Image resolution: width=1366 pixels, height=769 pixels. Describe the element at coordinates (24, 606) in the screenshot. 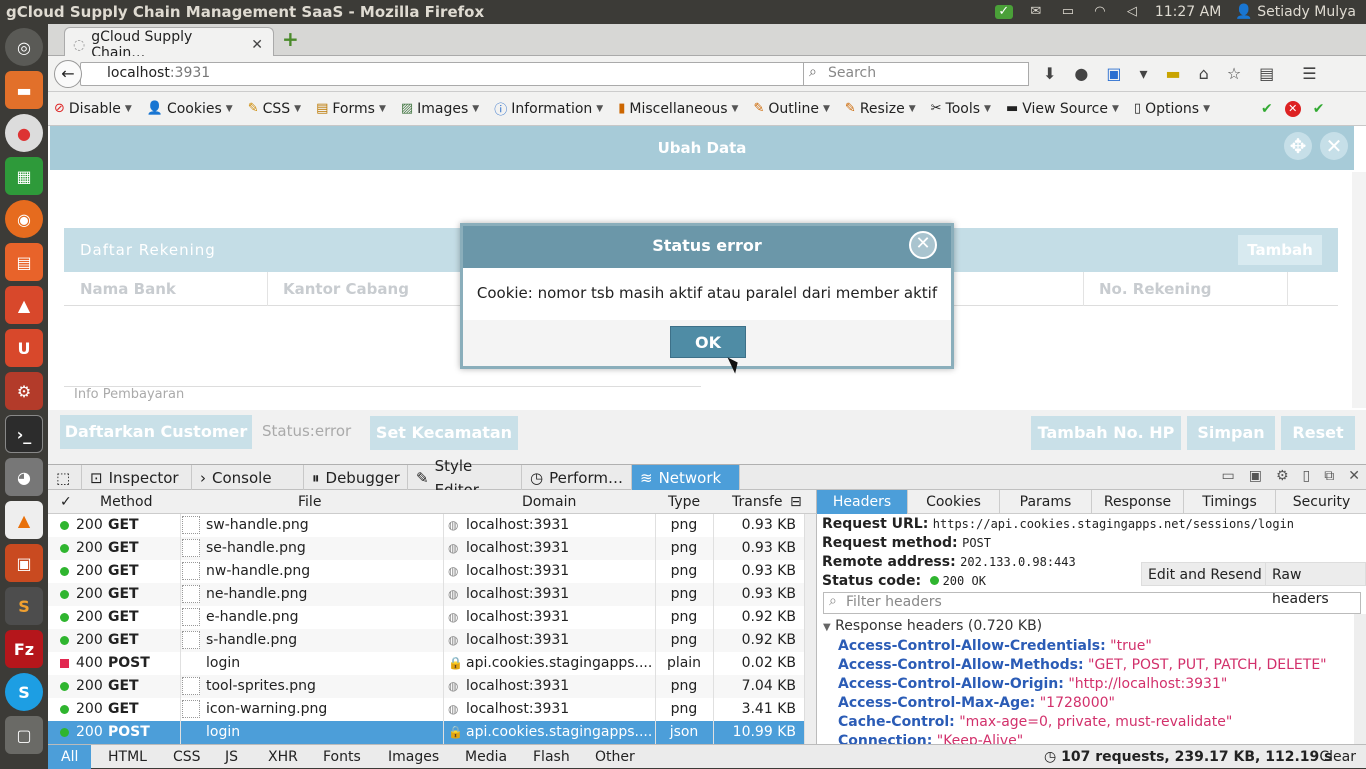

I see `sublime-icon: S` at that location.